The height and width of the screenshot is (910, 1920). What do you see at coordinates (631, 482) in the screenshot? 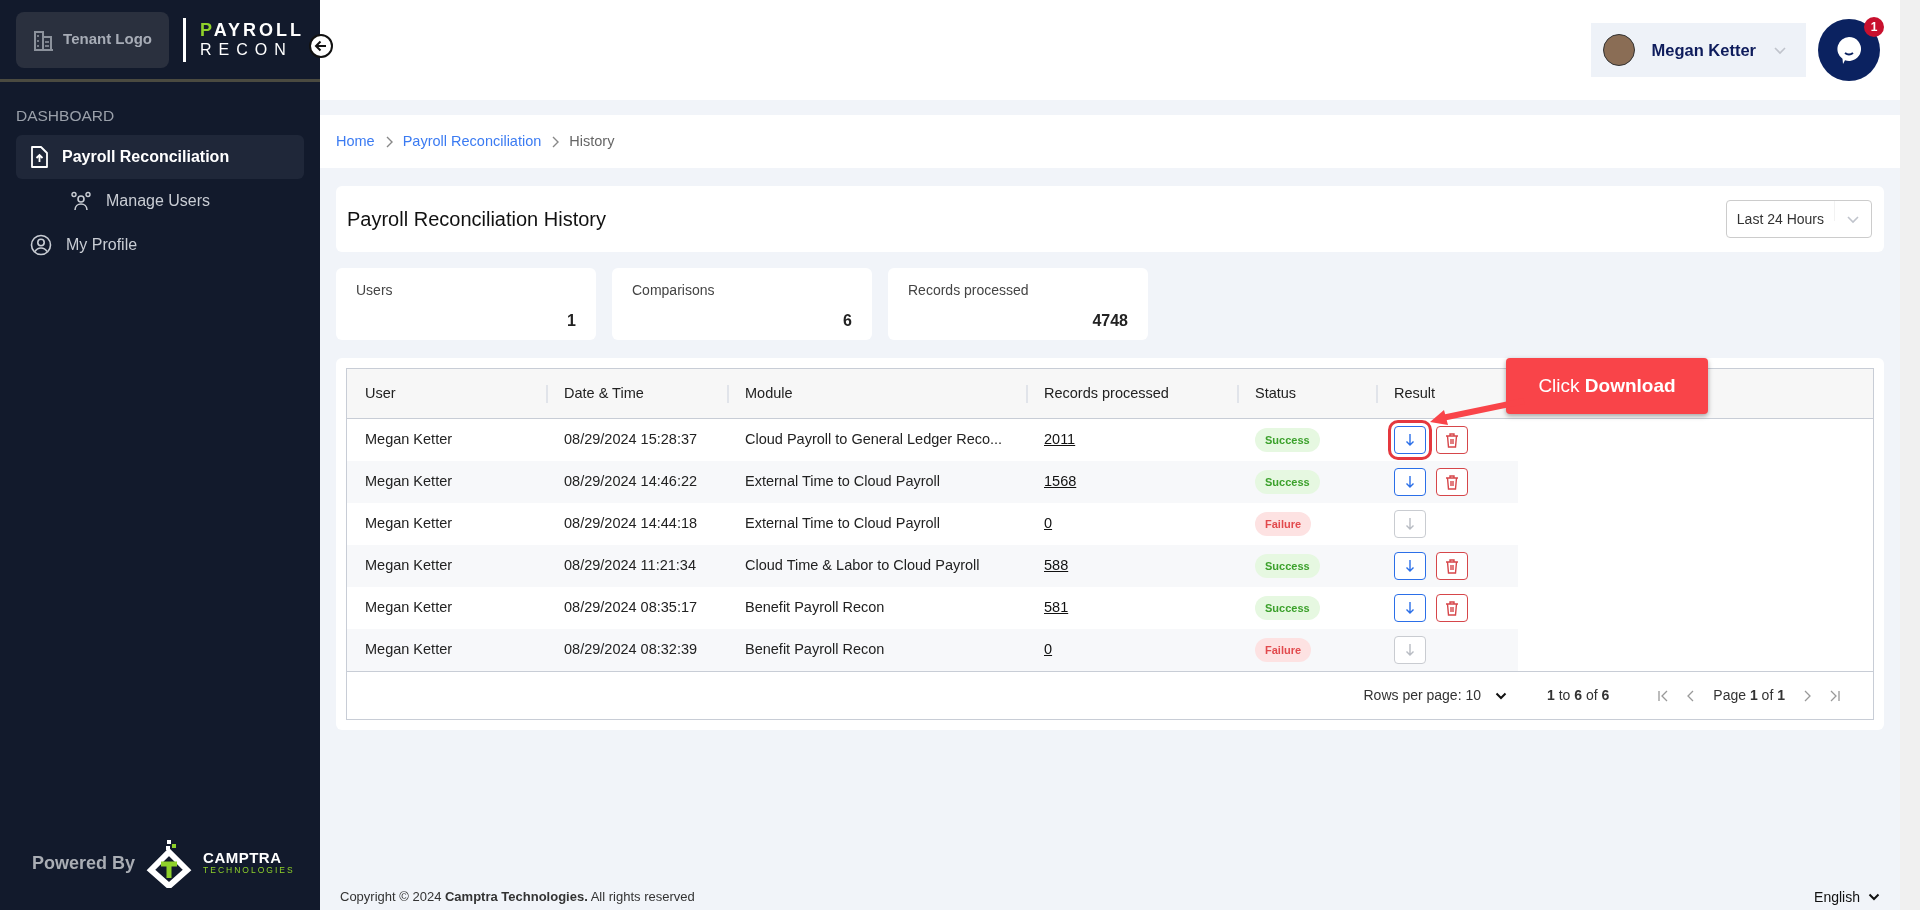
I see `table-cell-text: 08/29/2024 14:46:22` at bounding box center [631, 482].